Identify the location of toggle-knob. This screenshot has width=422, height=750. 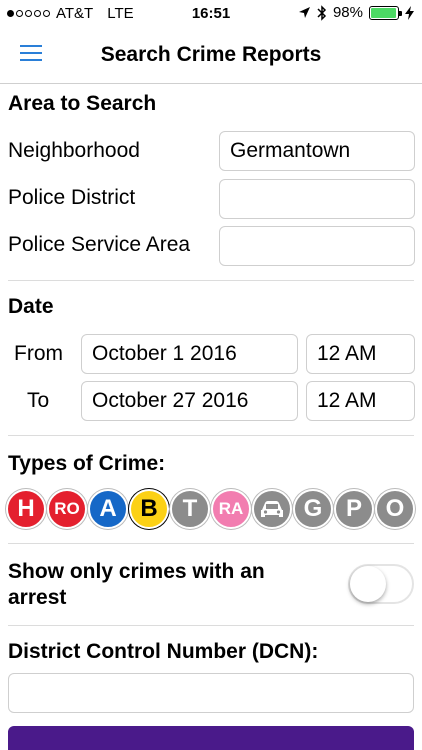
(368, 584).